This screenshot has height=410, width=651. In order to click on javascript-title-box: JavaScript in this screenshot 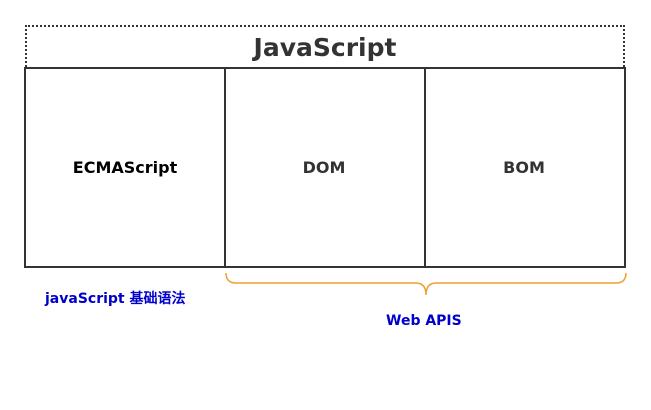, I will do `click(325, 46)`.